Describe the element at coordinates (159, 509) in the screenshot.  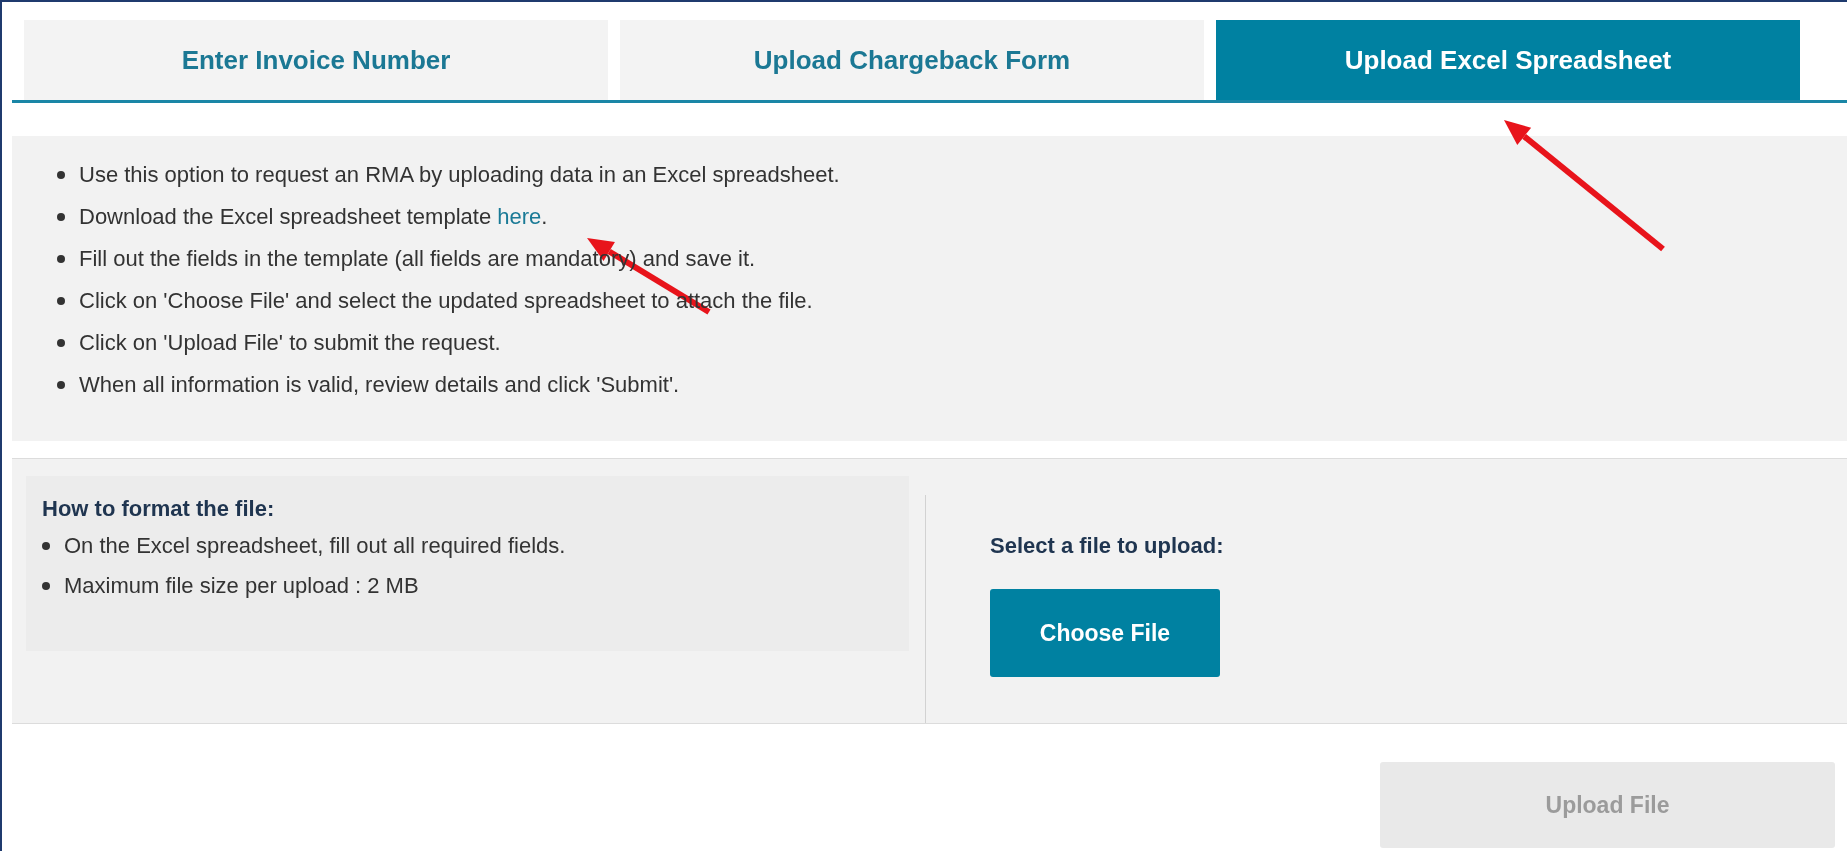
I see `format-heading: How to format the file:` at that location.